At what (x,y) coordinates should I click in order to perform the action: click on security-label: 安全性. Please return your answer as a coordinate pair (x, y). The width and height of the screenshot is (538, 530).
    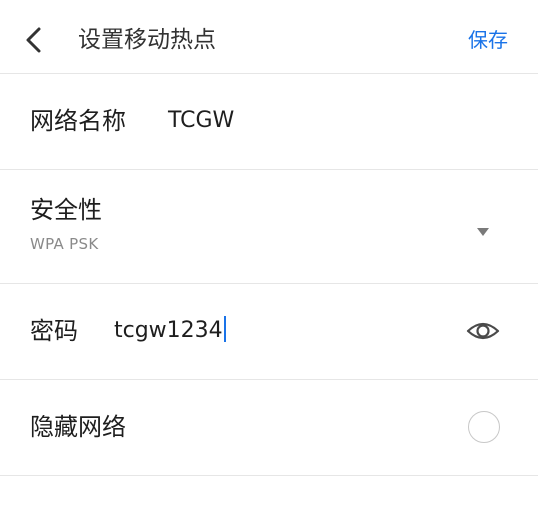
    Looking at the image, I should click on (66, 210).